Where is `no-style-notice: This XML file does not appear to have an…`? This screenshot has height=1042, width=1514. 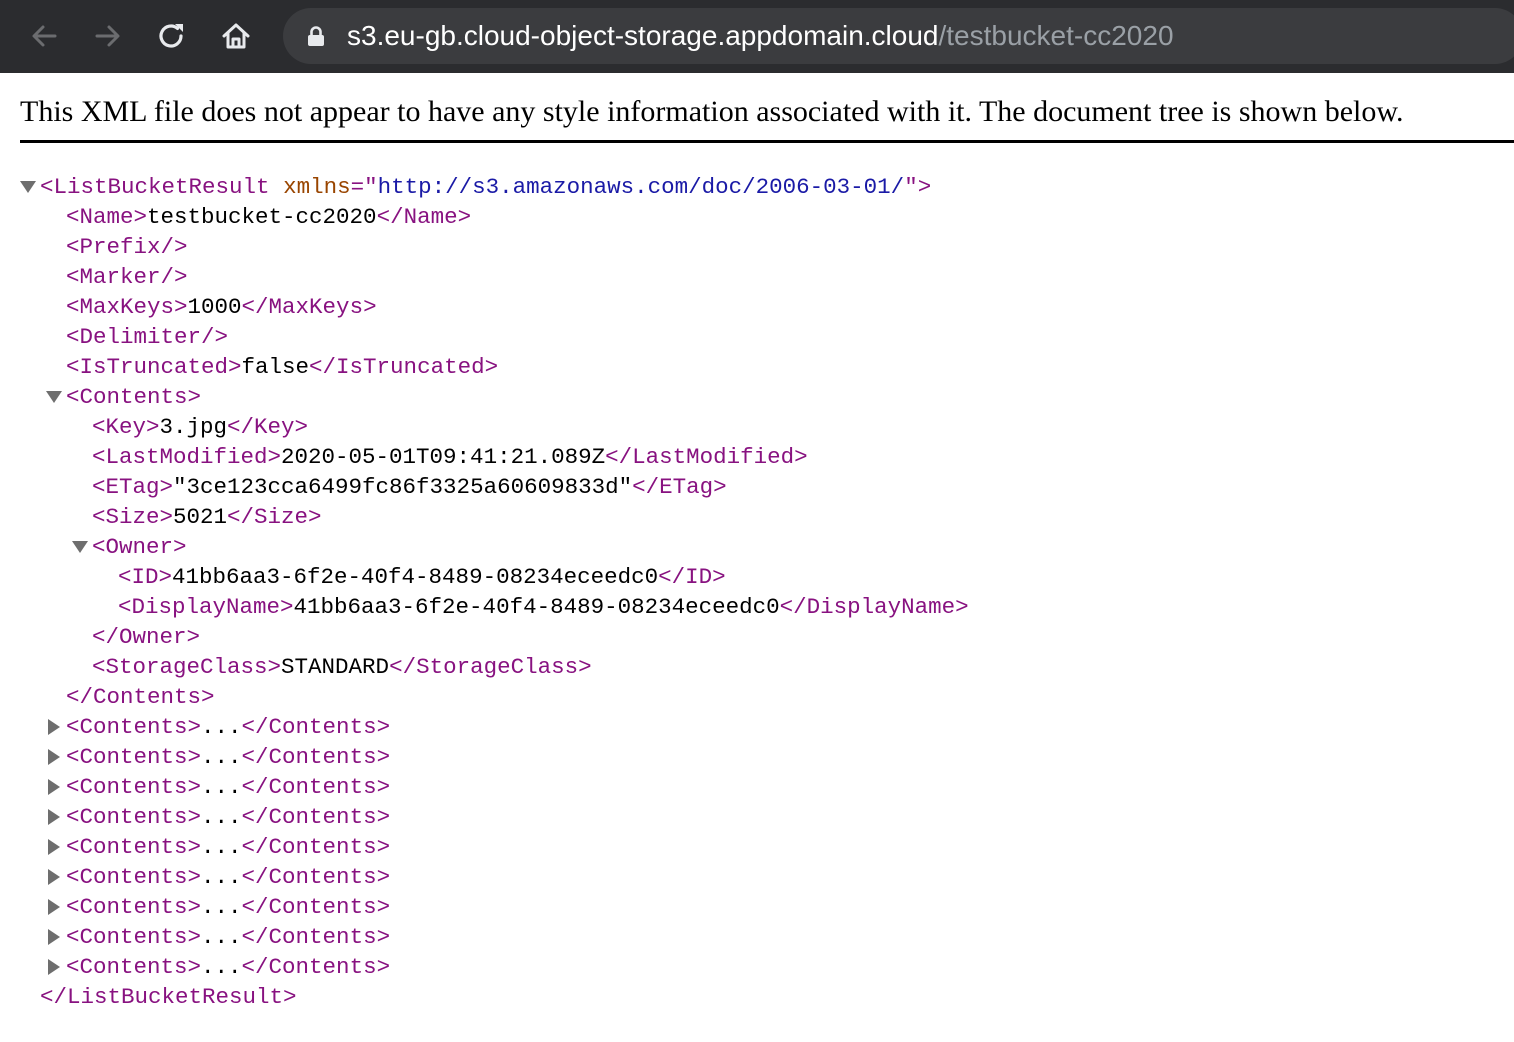 no-style-notice: This XML file does not appear to have an… is located at coordinates (712, 111).